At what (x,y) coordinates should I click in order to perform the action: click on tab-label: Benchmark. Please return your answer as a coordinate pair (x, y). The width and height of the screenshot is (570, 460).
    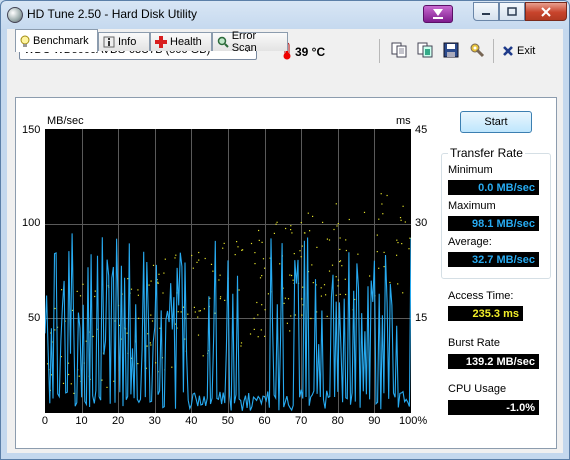
    Looking at the image, I should click on (61, 41).